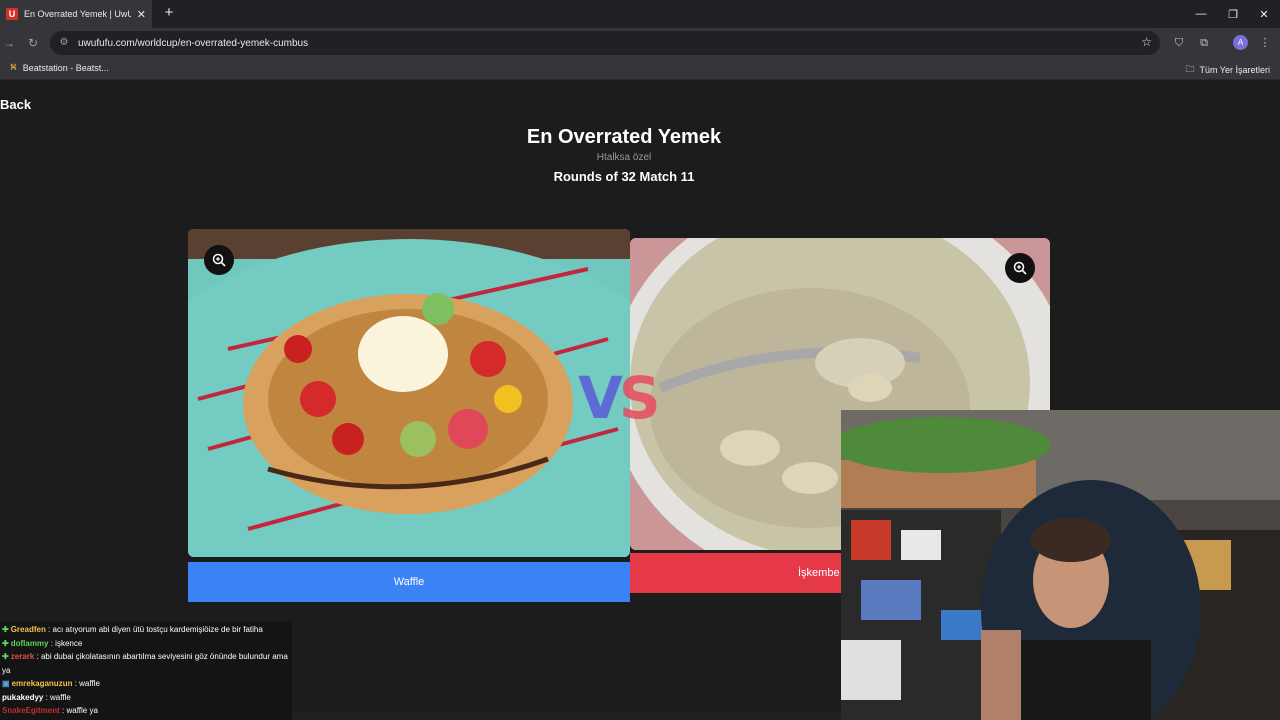  I want to click on chat-message: SnakeEgitment : waffle ya, so click(50, 710).